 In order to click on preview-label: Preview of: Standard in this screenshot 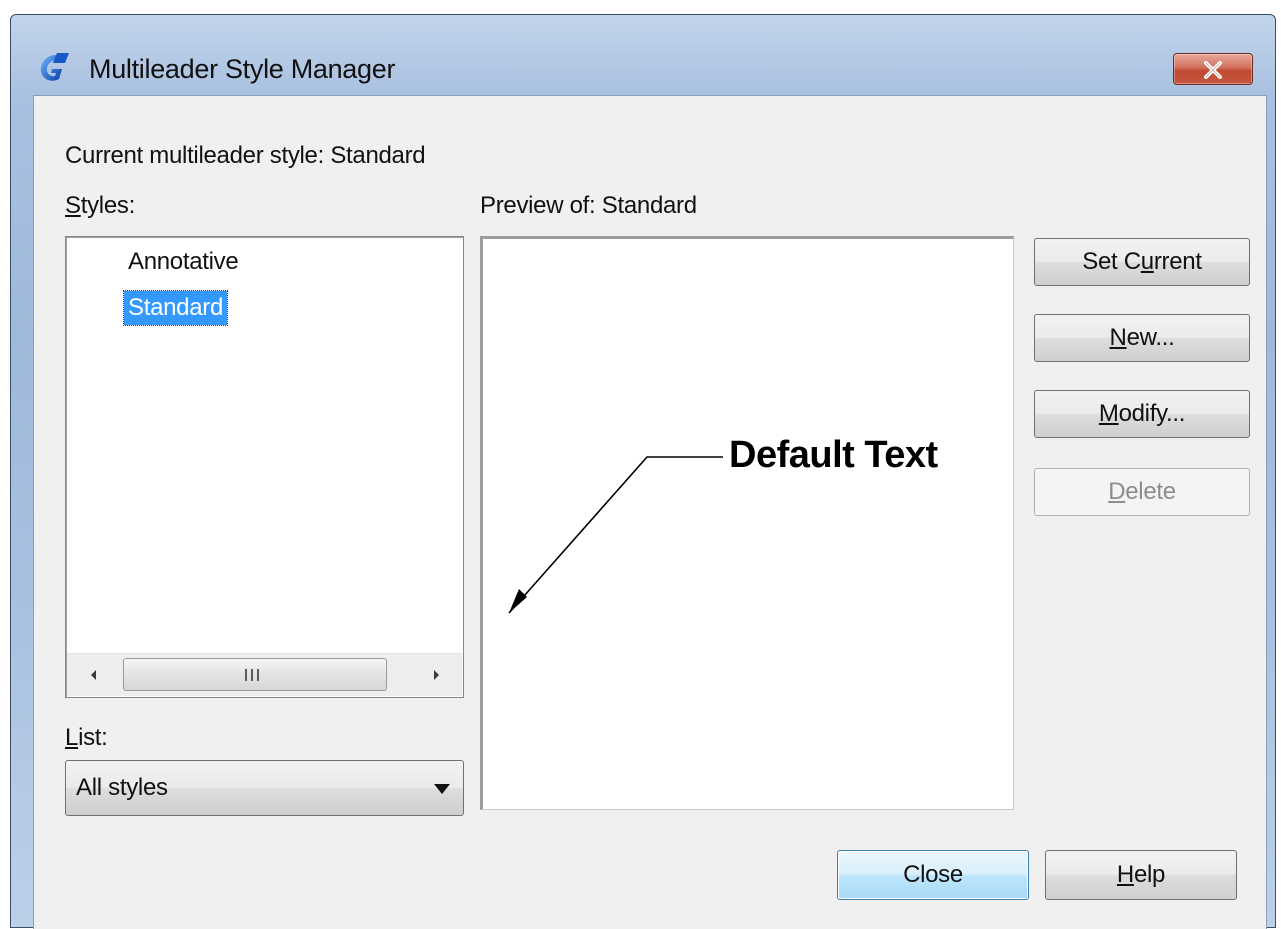, I will do `click(588, 205)`.